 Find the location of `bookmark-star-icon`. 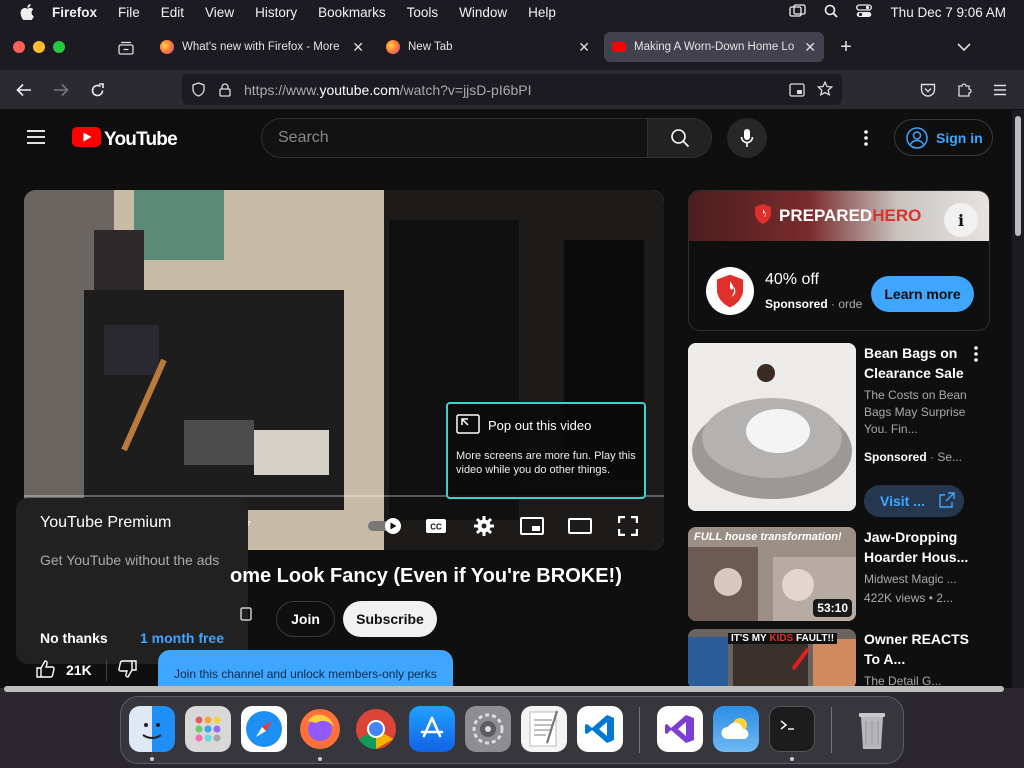

bookmark-star-icon is located at coordinates (825, 89).